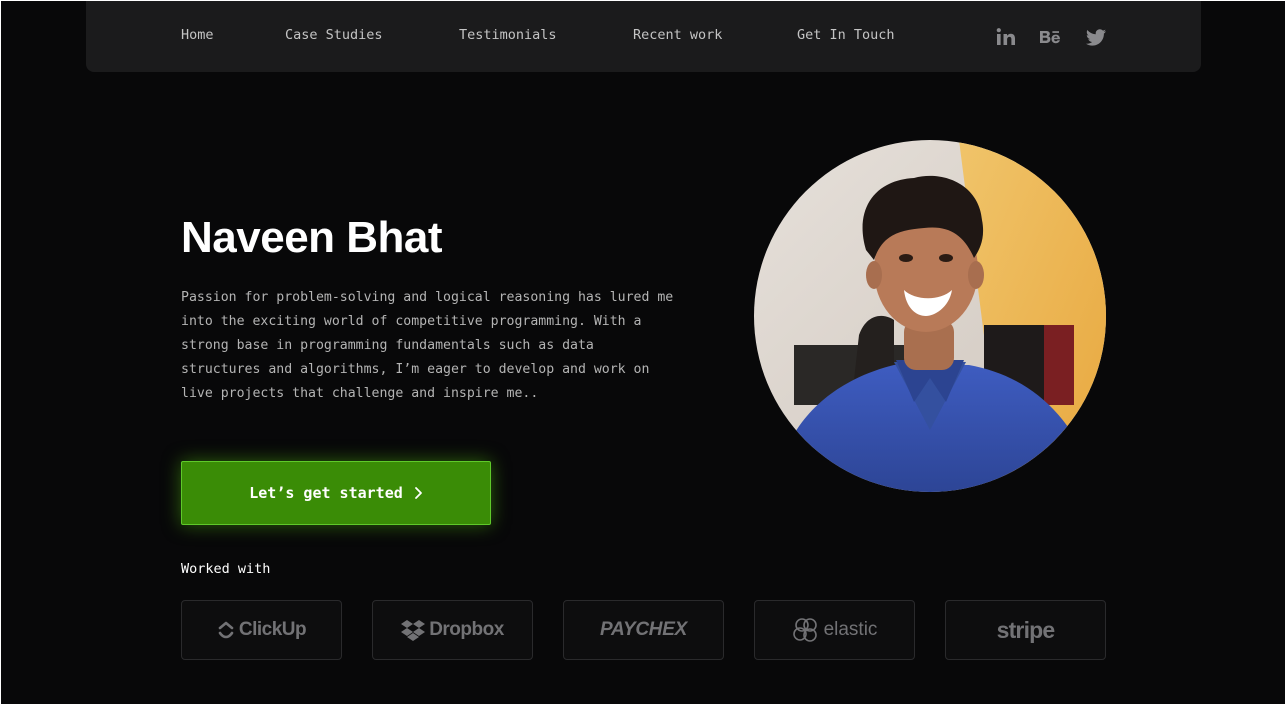  What do you see at coordinates (226, 569) in the screenshot?
I see `worked-with-label: Worked with` at bounding box center [226, 569].